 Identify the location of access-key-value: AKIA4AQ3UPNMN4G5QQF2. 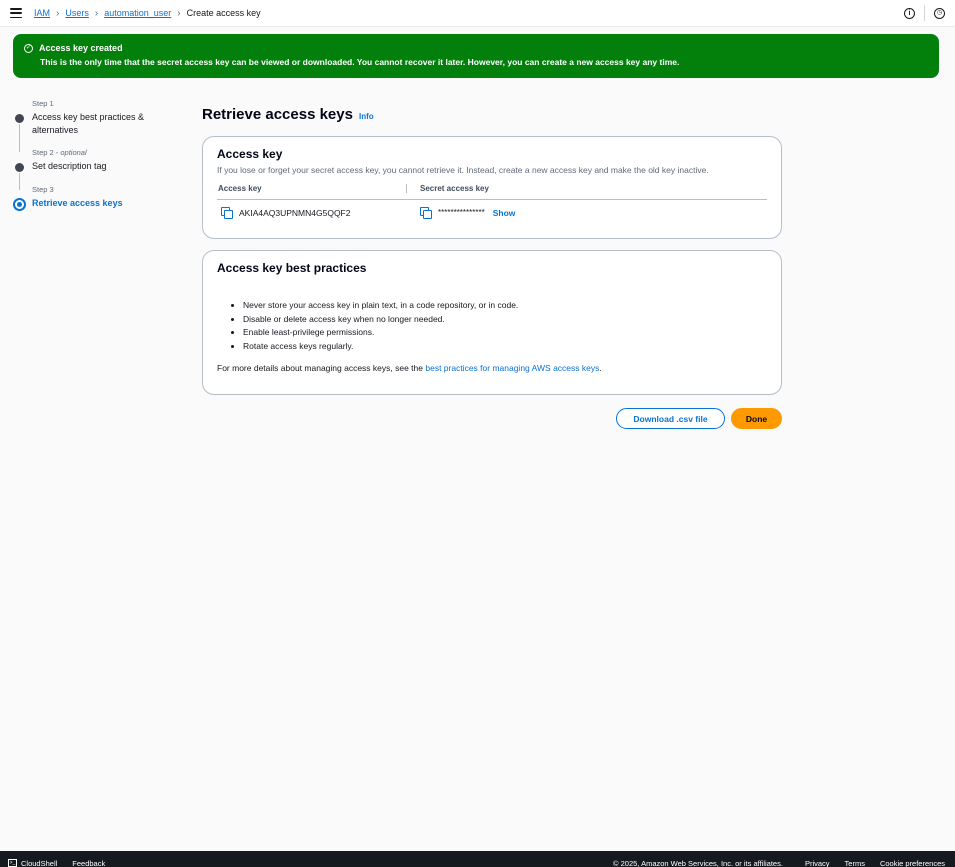
(295, 212).